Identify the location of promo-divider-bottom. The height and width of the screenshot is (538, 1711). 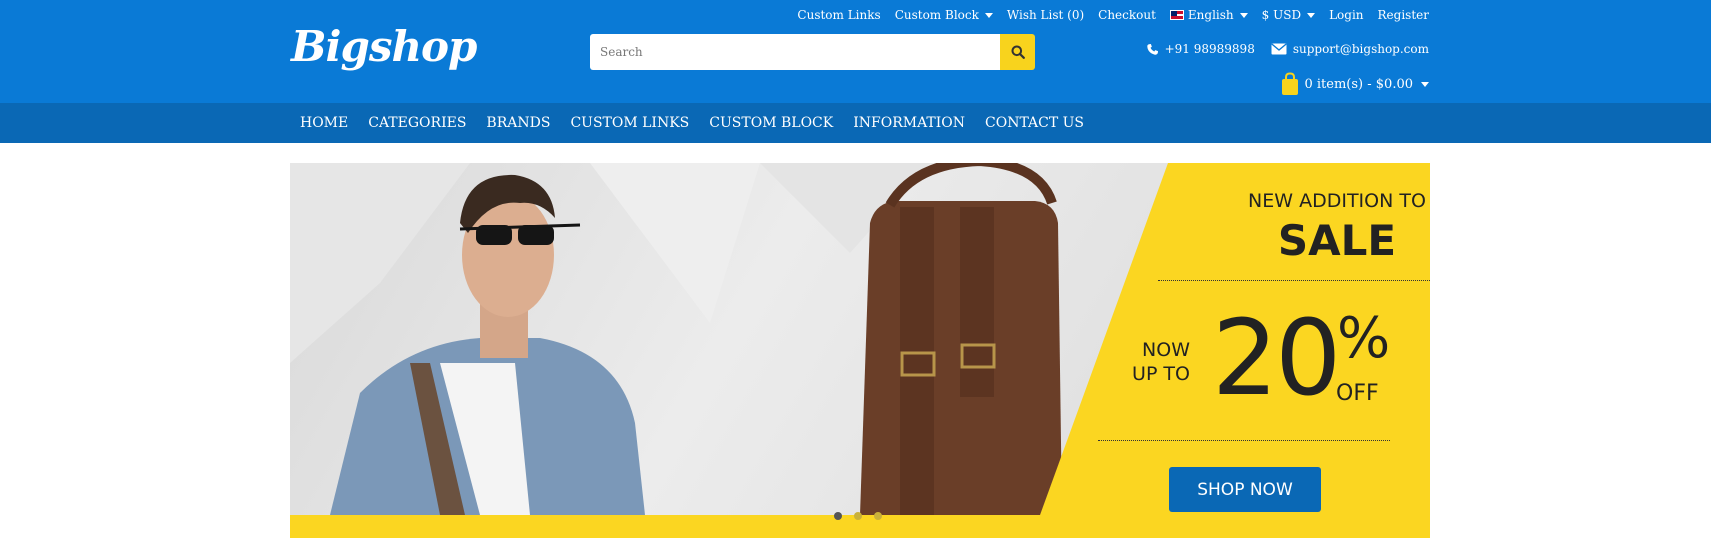
(1244, 440).